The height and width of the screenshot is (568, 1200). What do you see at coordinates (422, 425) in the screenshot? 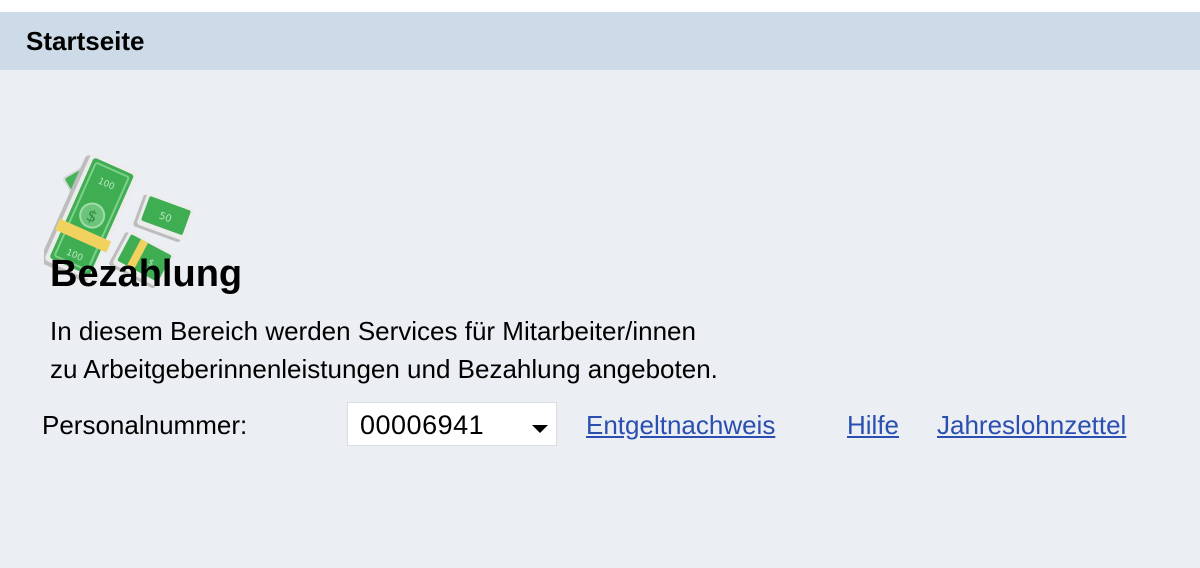
I see `personnel-number-value: 00006941` at bounding box center [422, 425].